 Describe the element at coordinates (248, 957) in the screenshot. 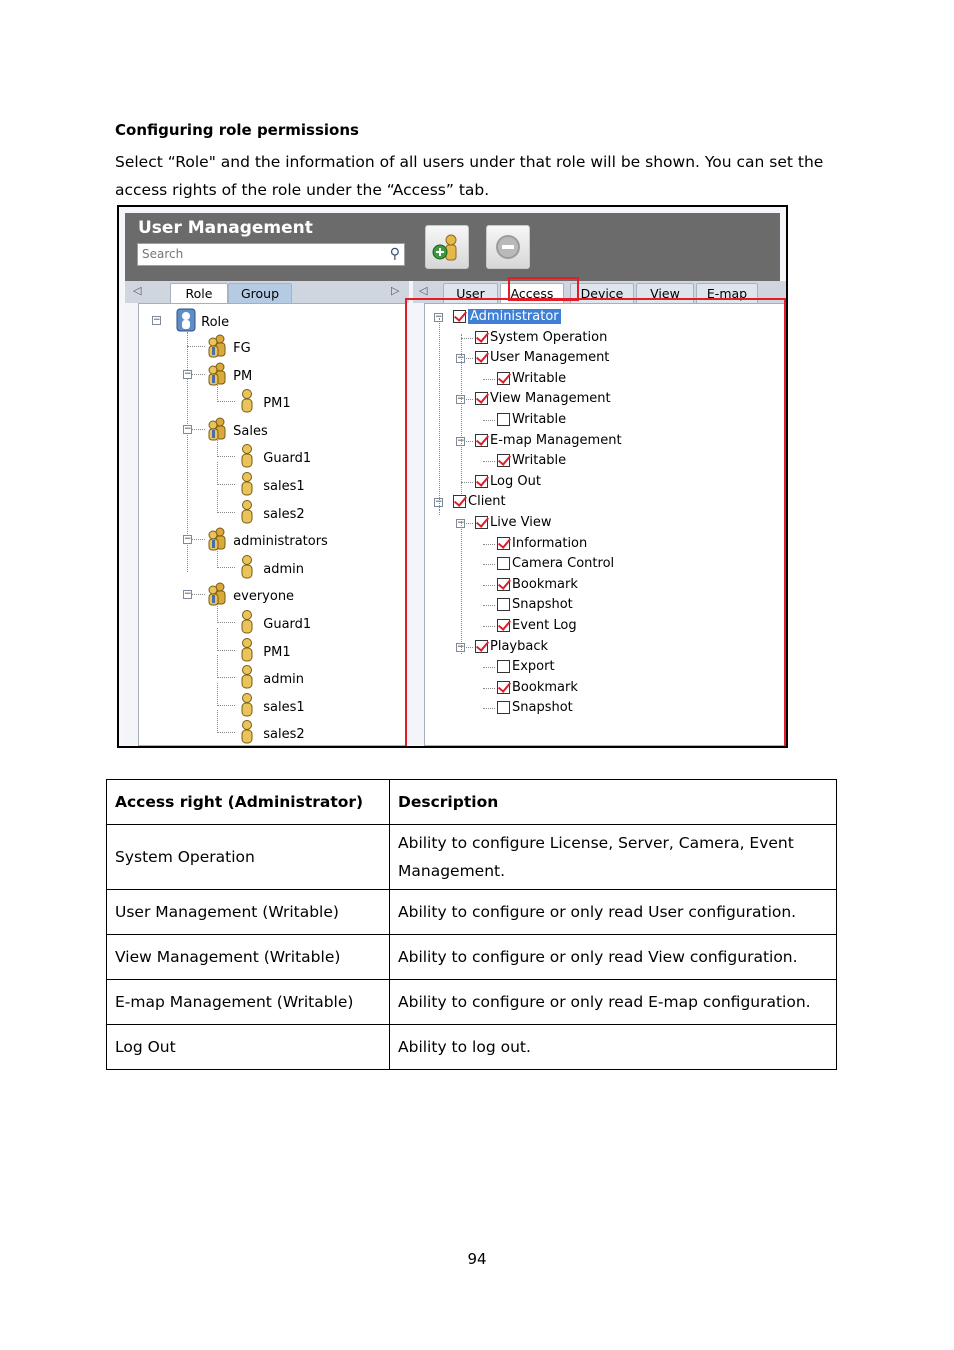

I see `access-right-cell: View Management (Writable)` at that location.